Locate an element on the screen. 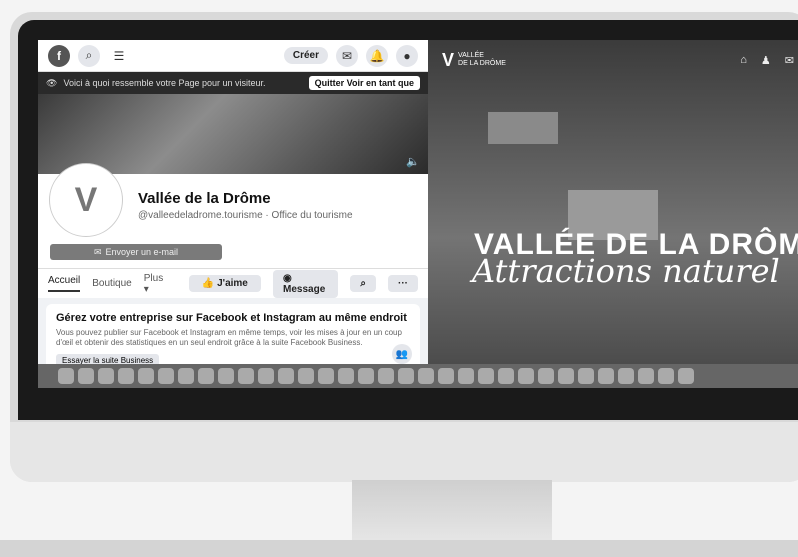  tab-shop: Boutique is located at coordinates (111, 283).